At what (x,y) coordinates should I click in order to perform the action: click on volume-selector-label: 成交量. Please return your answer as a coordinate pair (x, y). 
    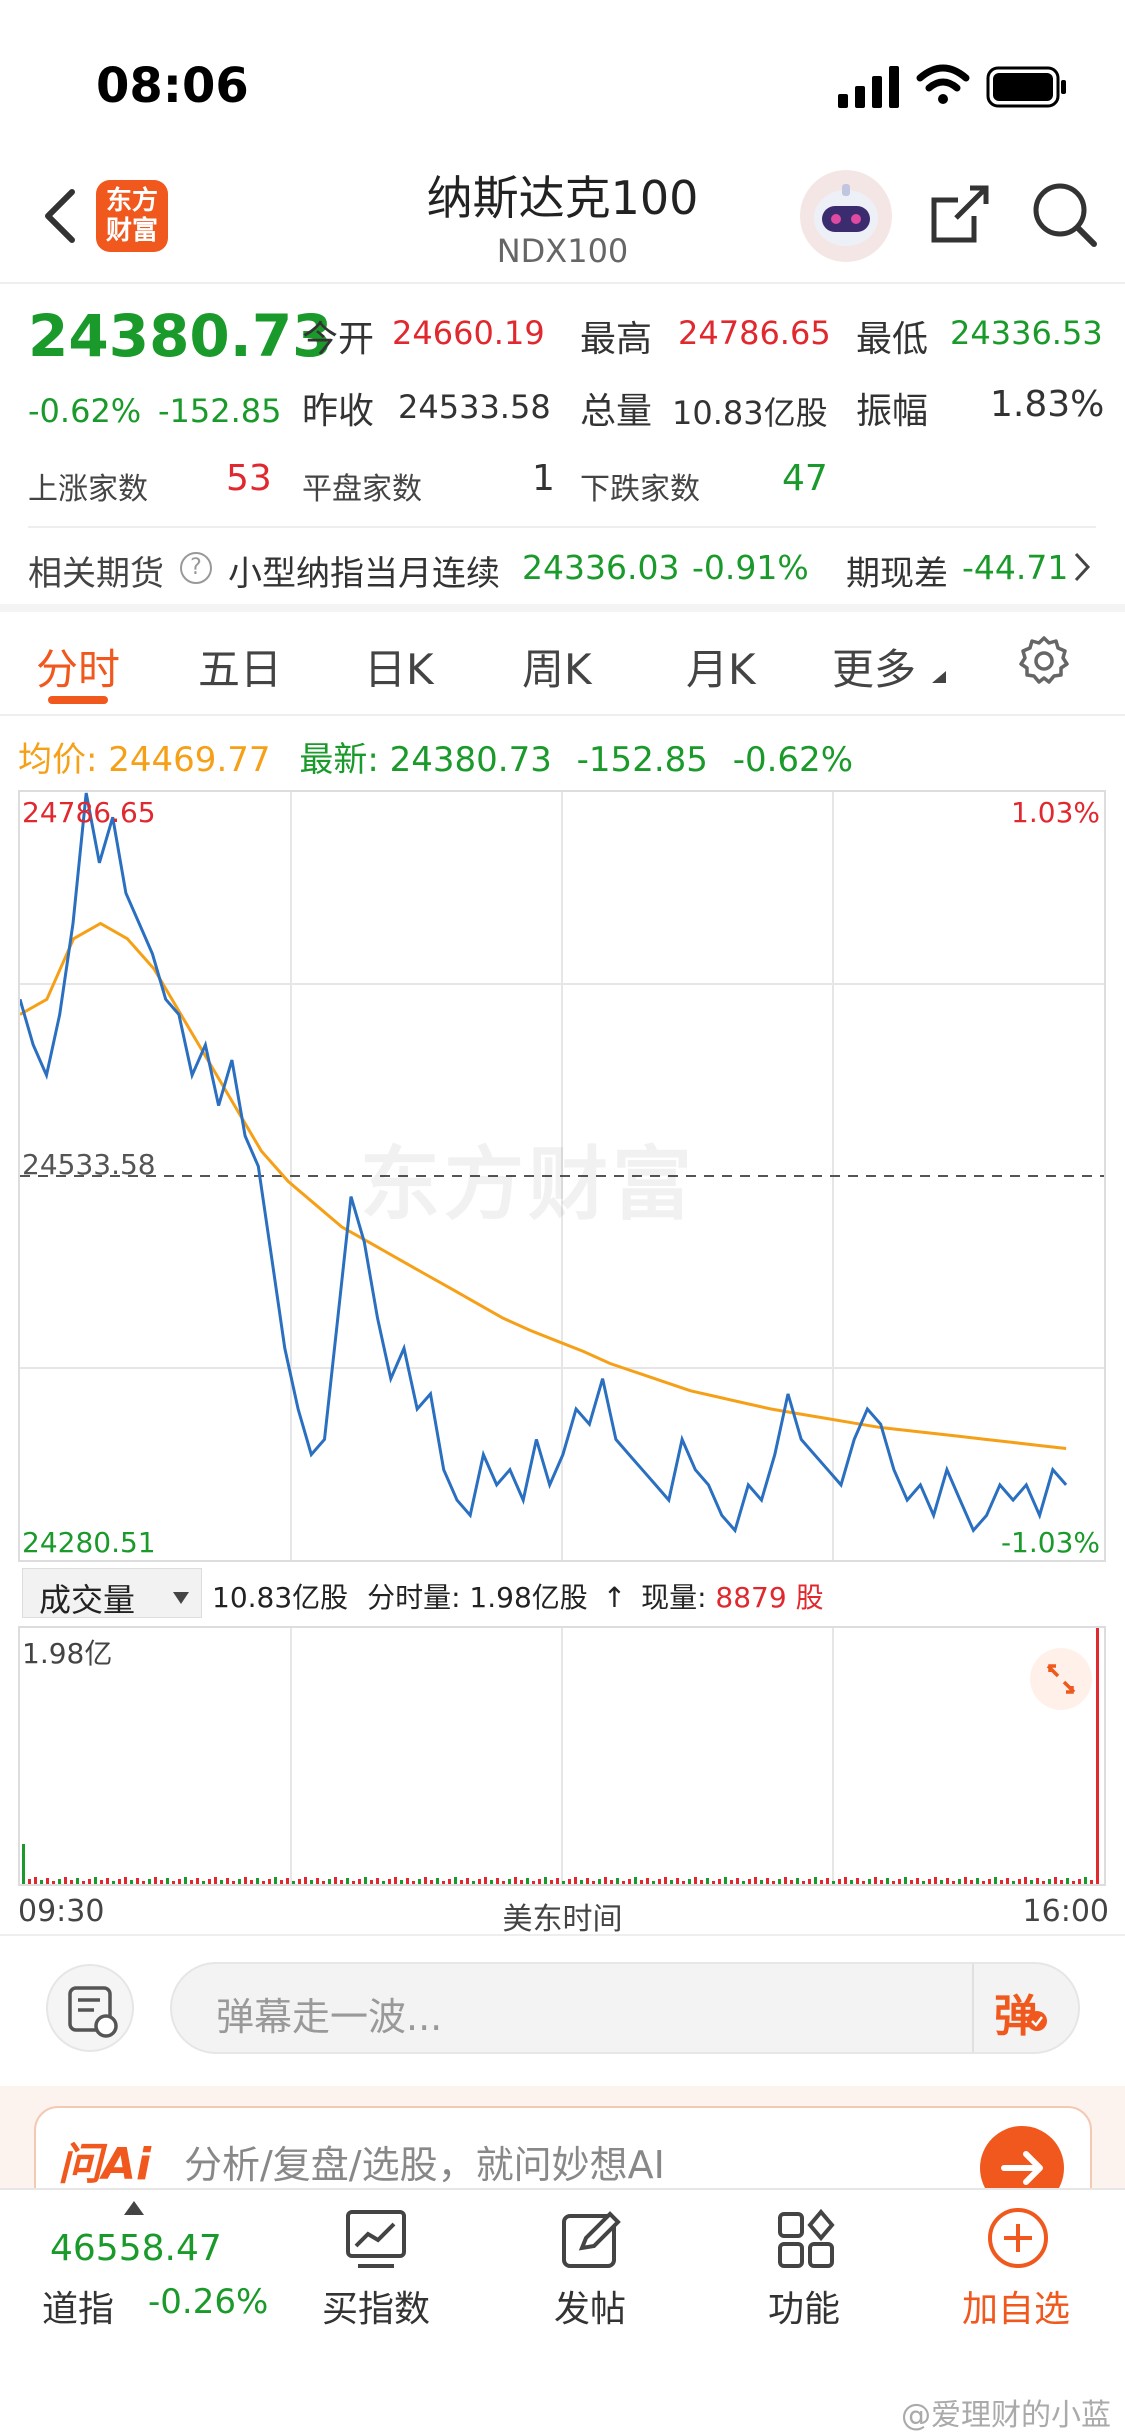
    Looking at the image, I should click on (87, 1600).